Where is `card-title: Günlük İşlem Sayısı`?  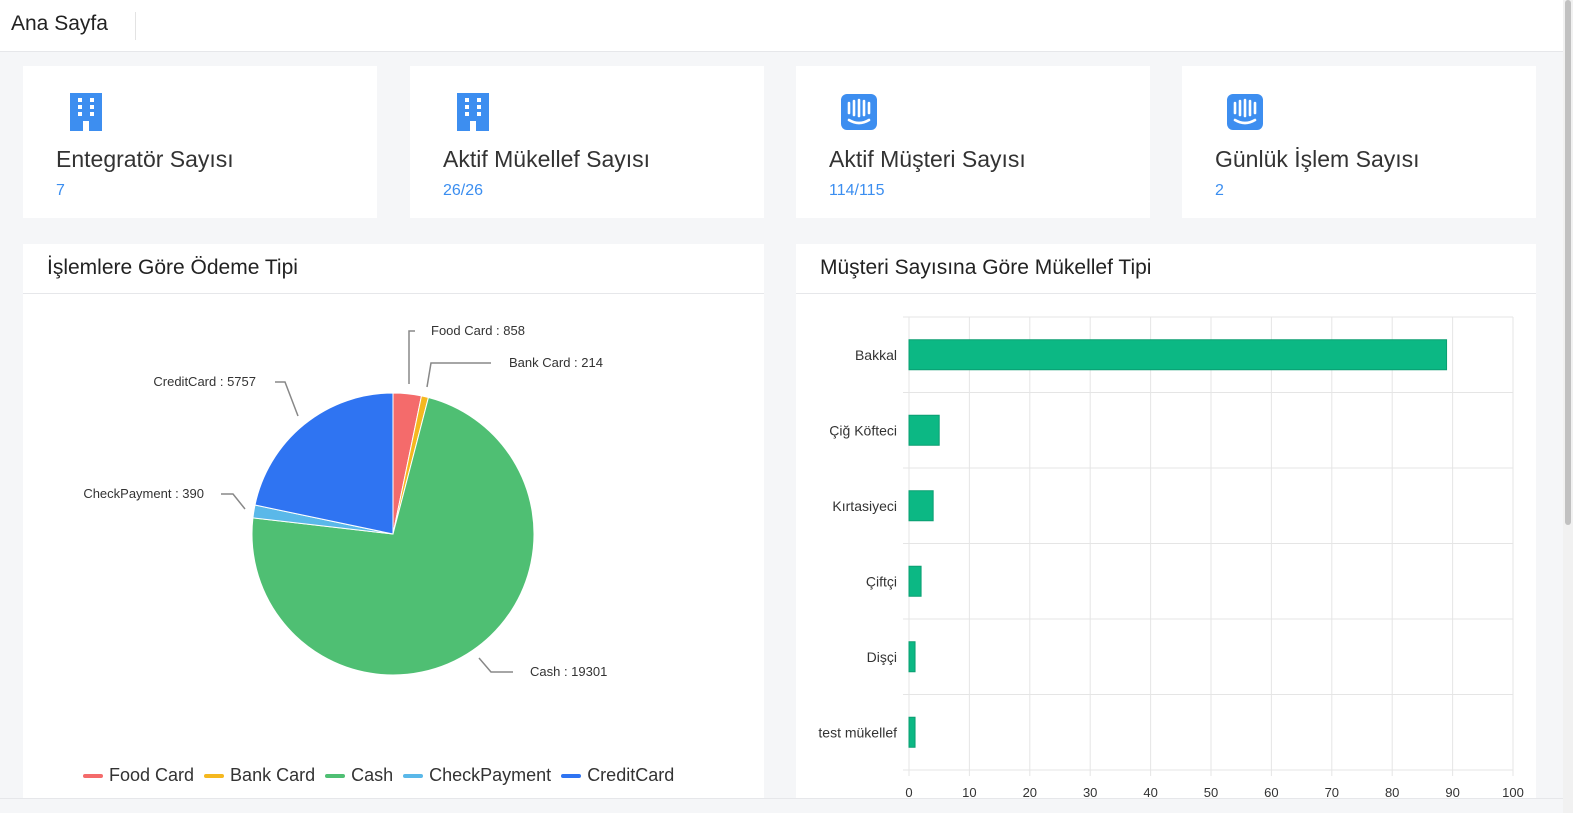
card-title: Günlük İşlem Sayısı is located at coordinates (1317, 159).